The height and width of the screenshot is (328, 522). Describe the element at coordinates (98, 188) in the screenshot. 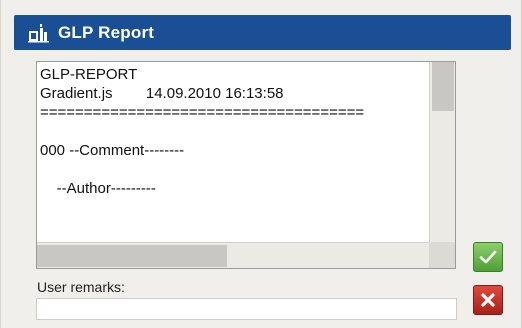

I see `report-line: --Author---------` at that location.